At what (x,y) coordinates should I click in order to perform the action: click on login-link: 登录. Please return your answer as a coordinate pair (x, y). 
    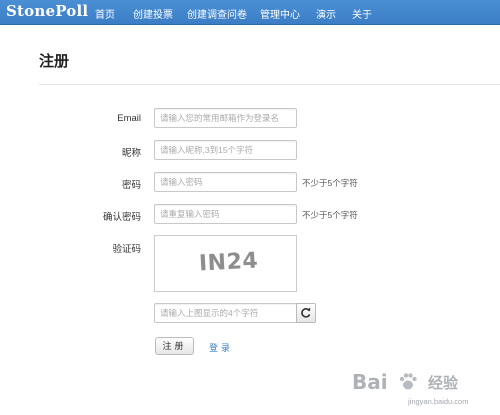
    Looking at the image, I should click on (221, 347).